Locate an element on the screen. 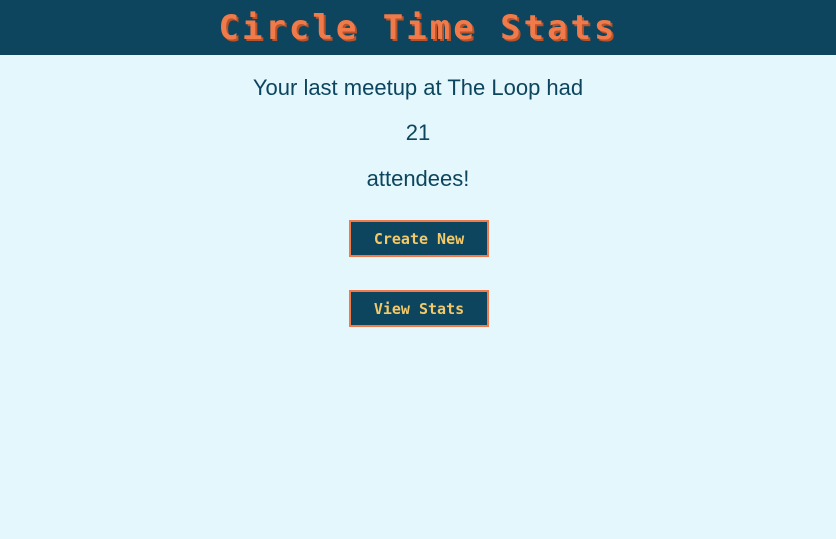 This screenshot has height=539, width=836. app-title: Circle Time Stats is located at coordinates (418, 27).